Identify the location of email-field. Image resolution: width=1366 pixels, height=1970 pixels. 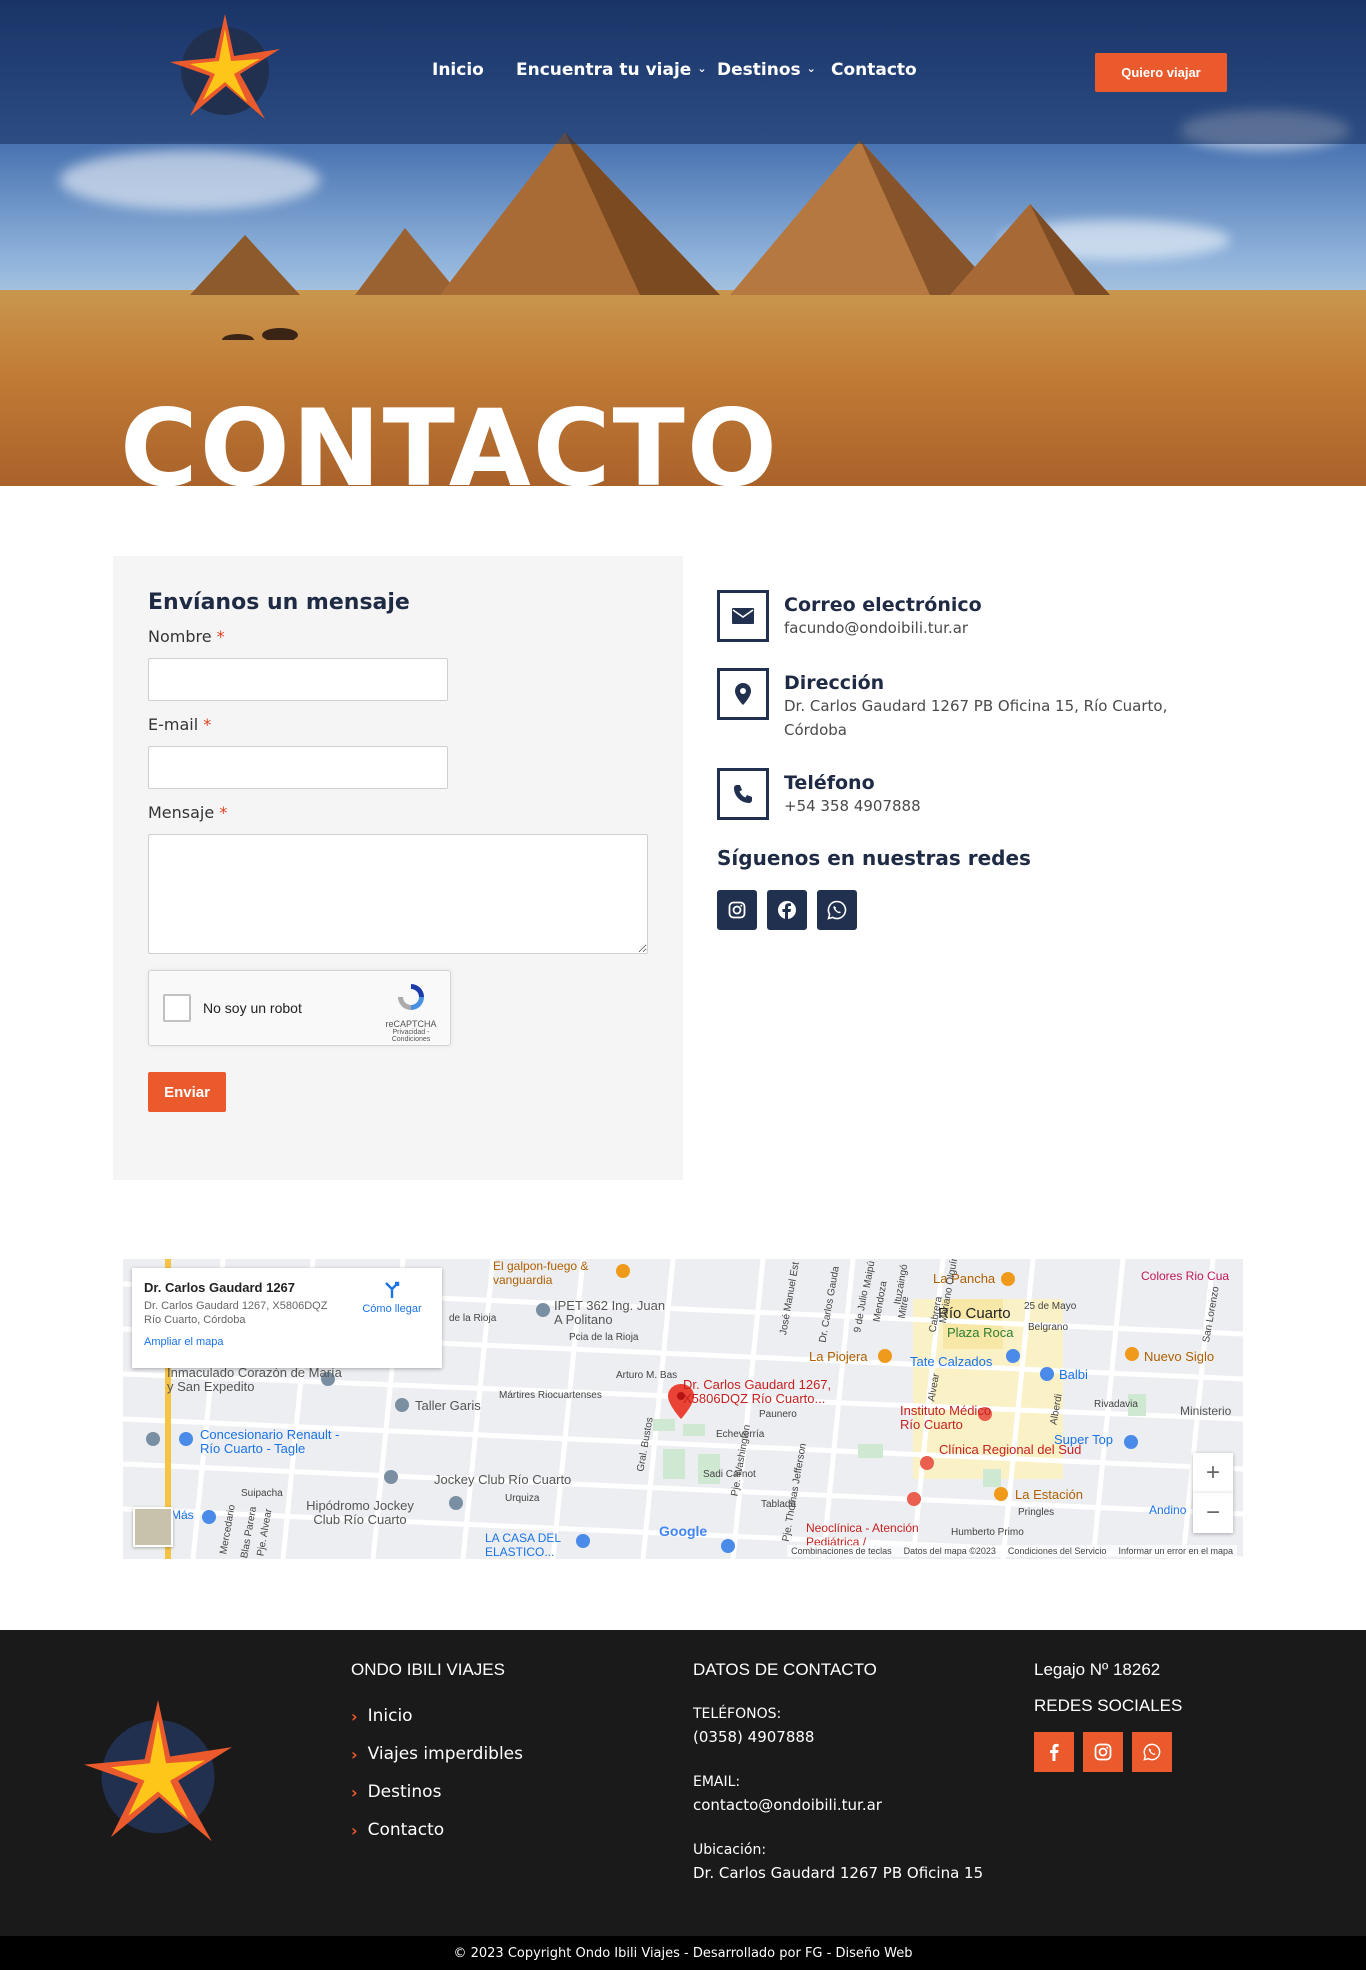
(298, 767).